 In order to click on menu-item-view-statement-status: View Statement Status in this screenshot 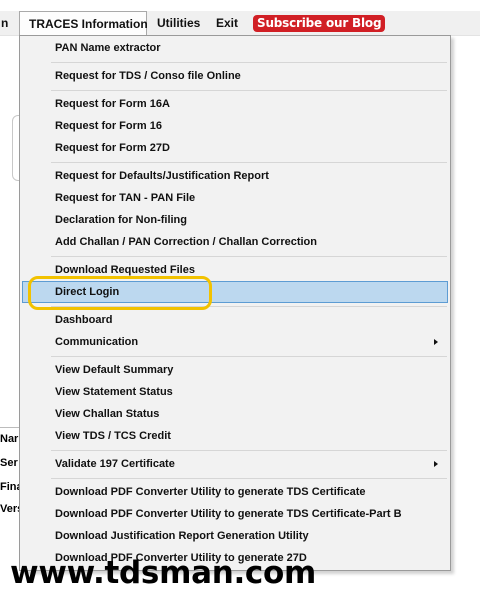, I will do `click(235, 392)`.